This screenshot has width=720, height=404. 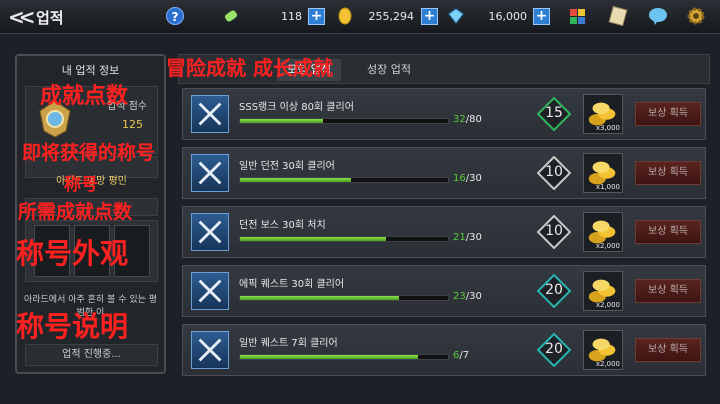 What do you see at coordinates (291, 16) in the screenshot?
I see `stamina-value: 118` at bounding box center [291, 16].